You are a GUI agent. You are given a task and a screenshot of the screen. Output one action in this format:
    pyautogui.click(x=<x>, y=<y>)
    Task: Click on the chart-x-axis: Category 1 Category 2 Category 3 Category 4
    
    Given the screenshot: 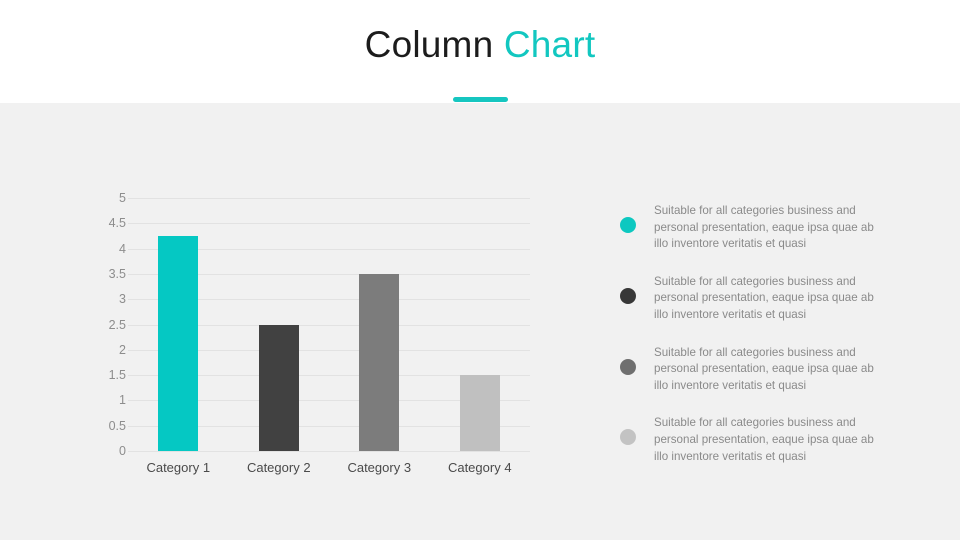 What is the action you would take?
    pyautogui.click(x=329, y=471)
    